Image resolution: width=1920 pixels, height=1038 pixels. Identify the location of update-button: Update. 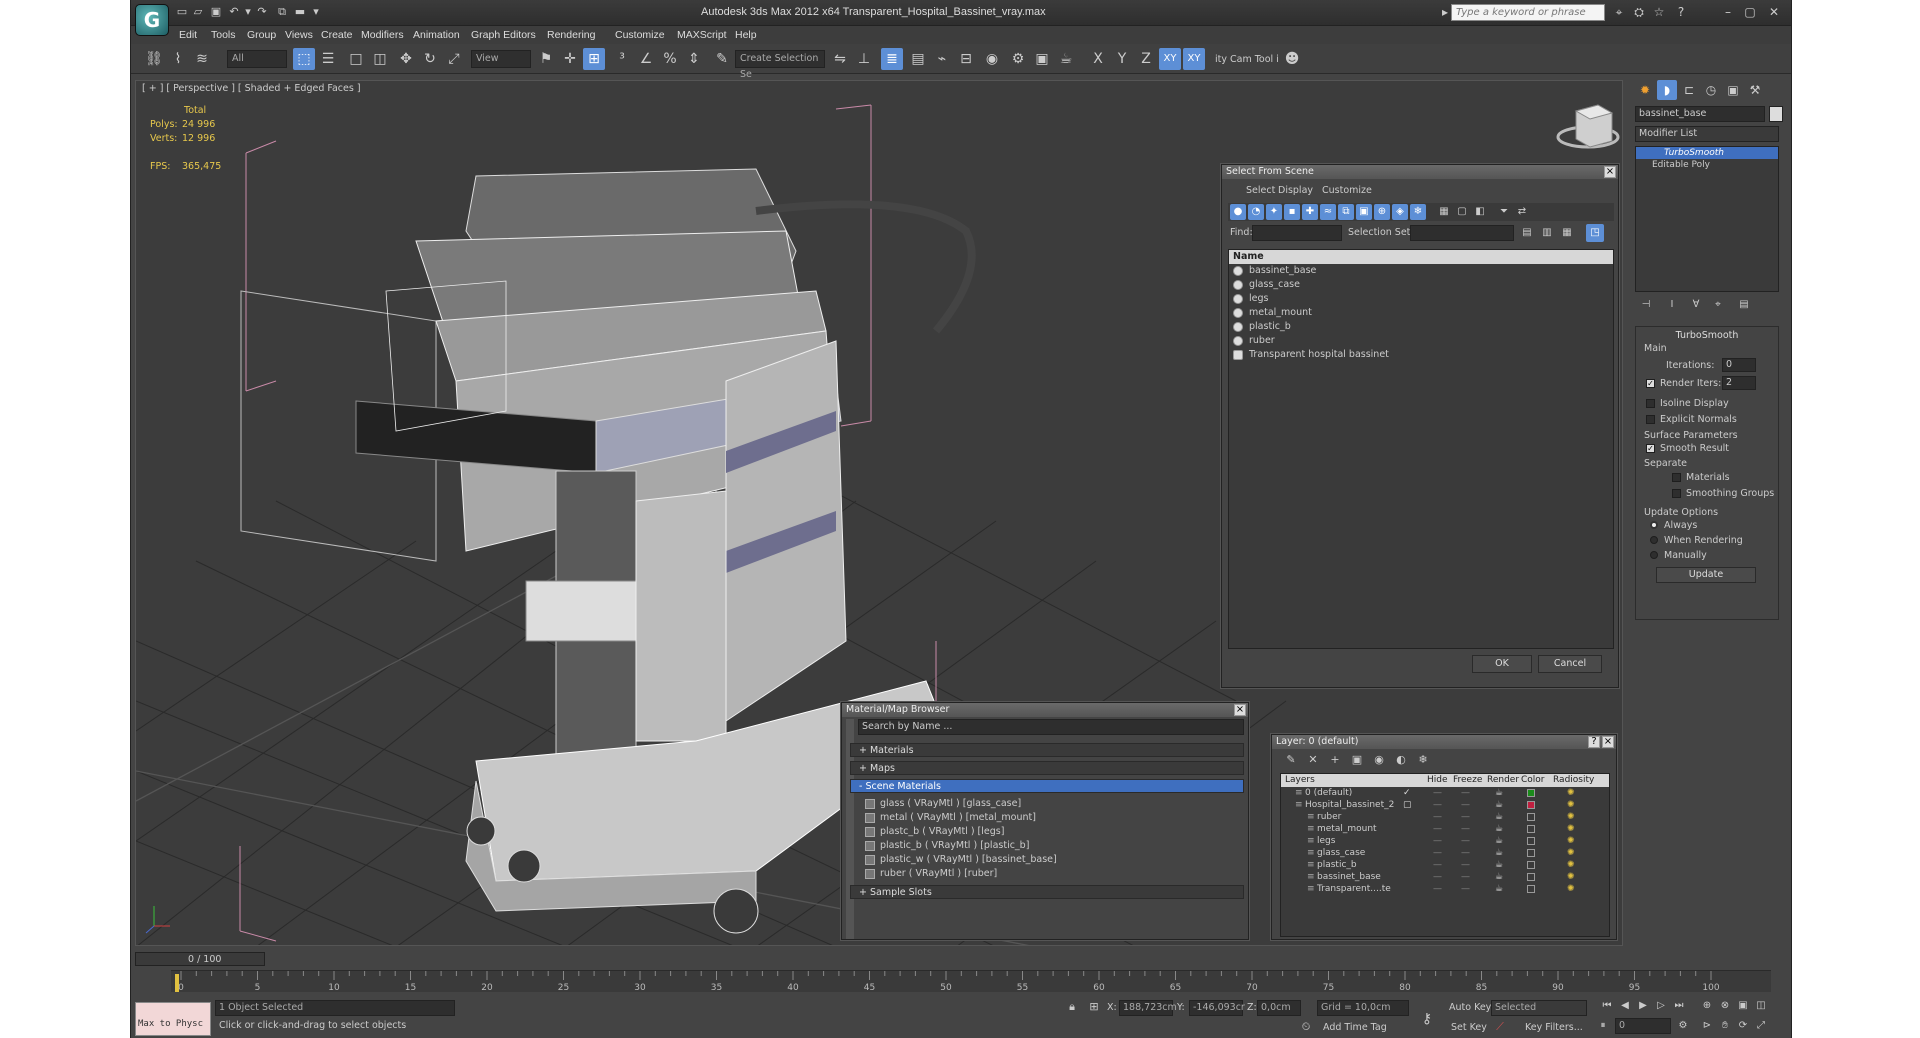
(1706, 575).